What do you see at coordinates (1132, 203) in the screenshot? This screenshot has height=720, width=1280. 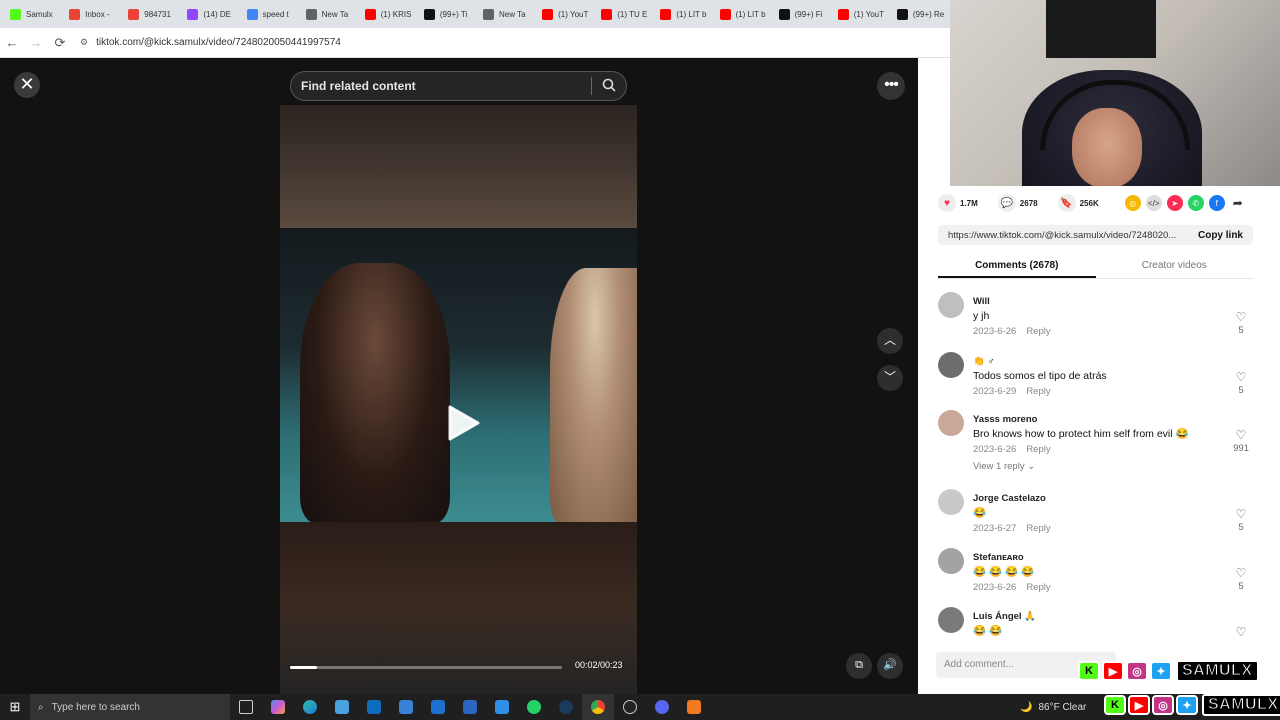 I see `coin-share-icon: ◎` at bounding box center [1132, 203].